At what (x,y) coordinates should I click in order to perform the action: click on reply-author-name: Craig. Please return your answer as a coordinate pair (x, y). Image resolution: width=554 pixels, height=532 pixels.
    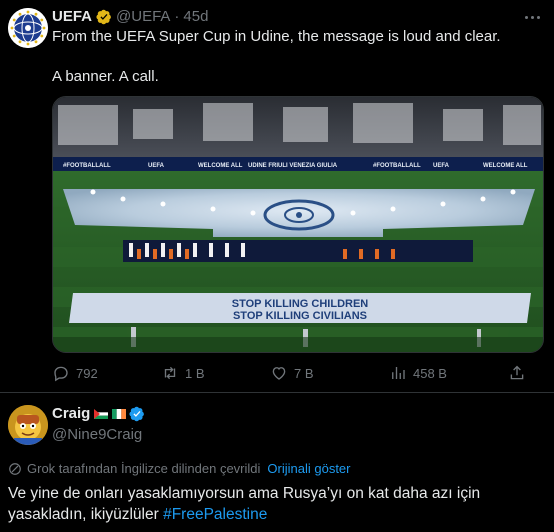
    Looking at the image, I should click on (71, 413).